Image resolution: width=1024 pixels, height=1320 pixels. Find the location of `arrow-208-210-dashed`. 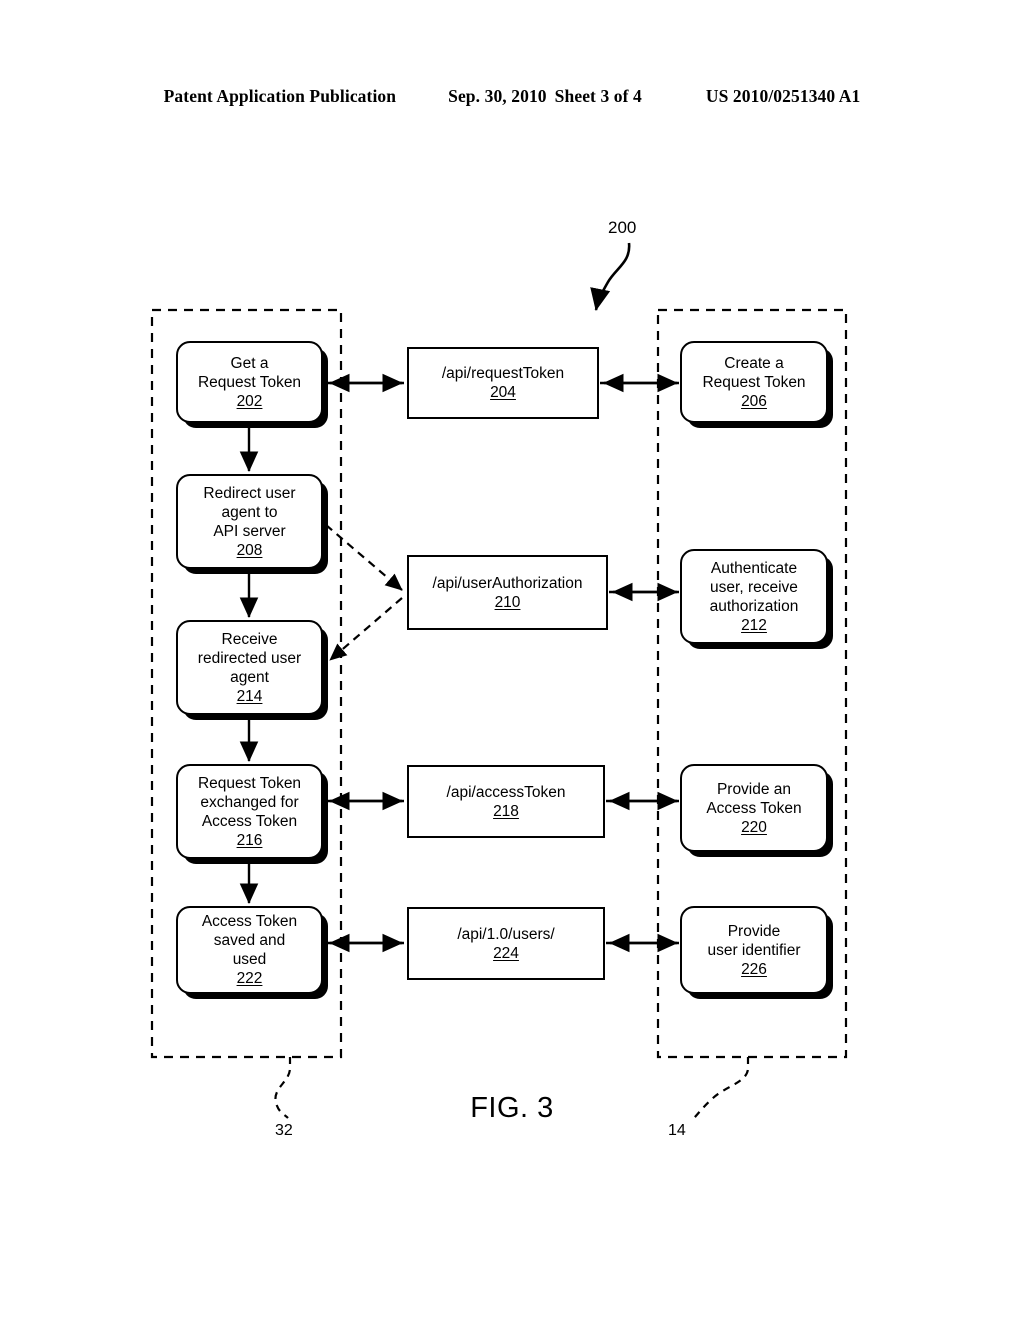

arrow-208-210-dashed is located at coordinates (364, 557).